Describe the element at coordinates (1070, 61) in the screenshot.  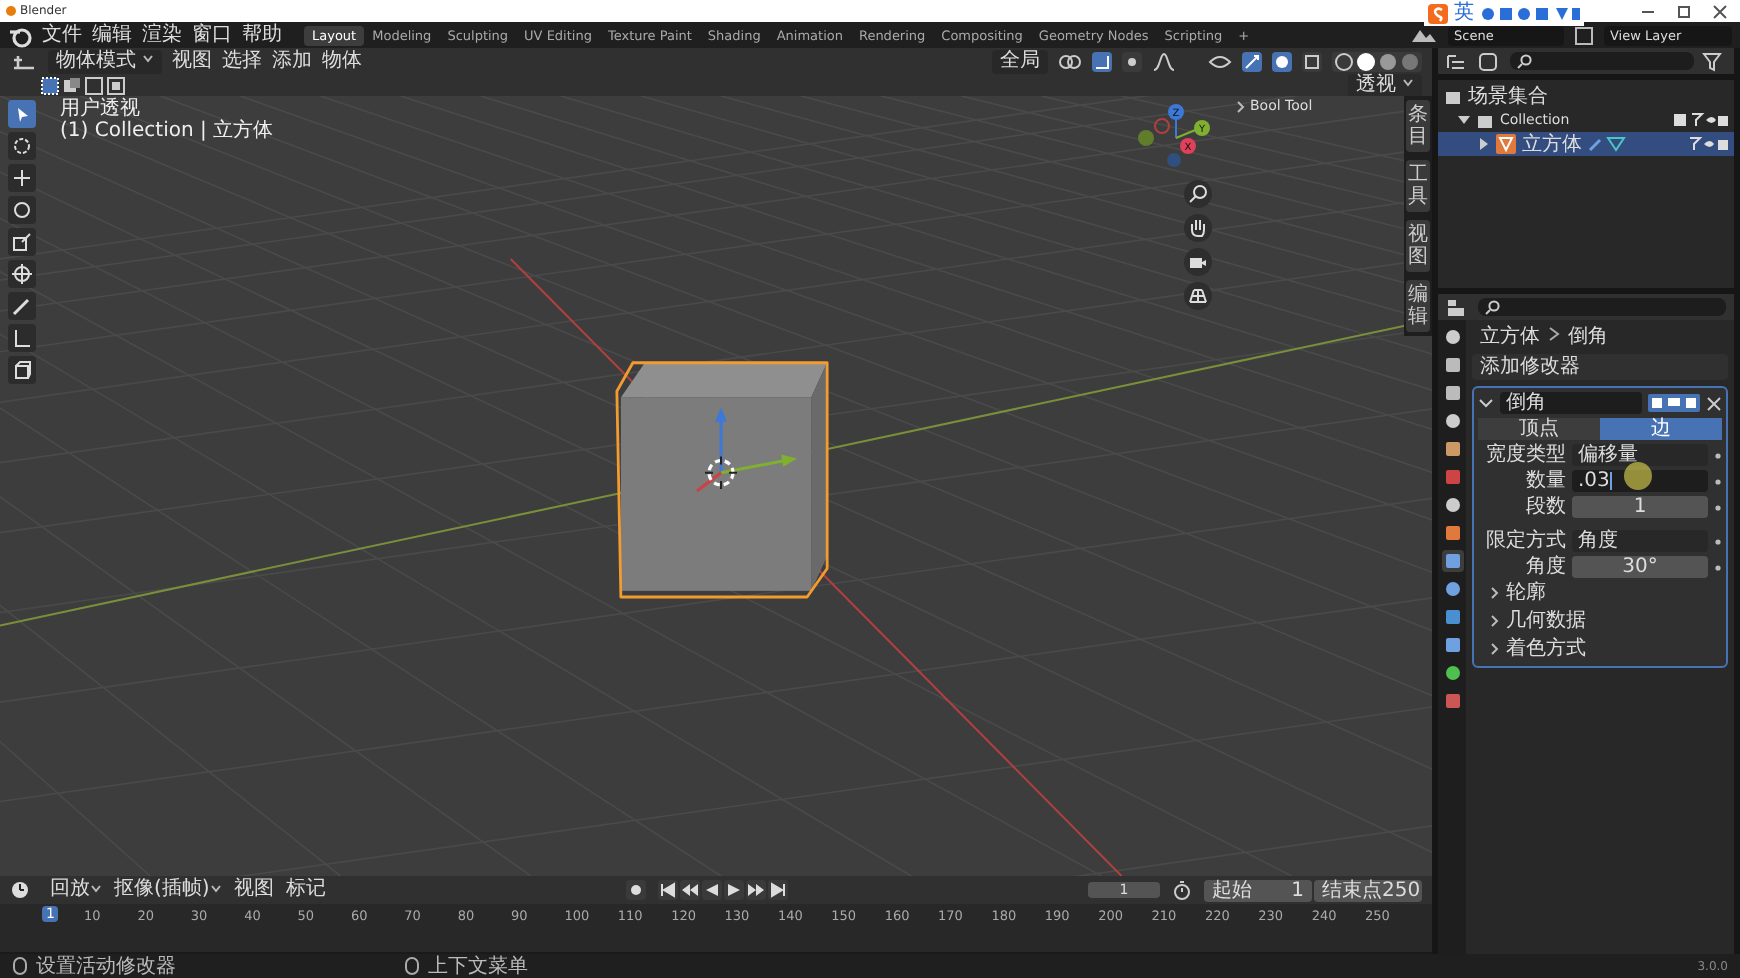
I see `link-icon` at that location.